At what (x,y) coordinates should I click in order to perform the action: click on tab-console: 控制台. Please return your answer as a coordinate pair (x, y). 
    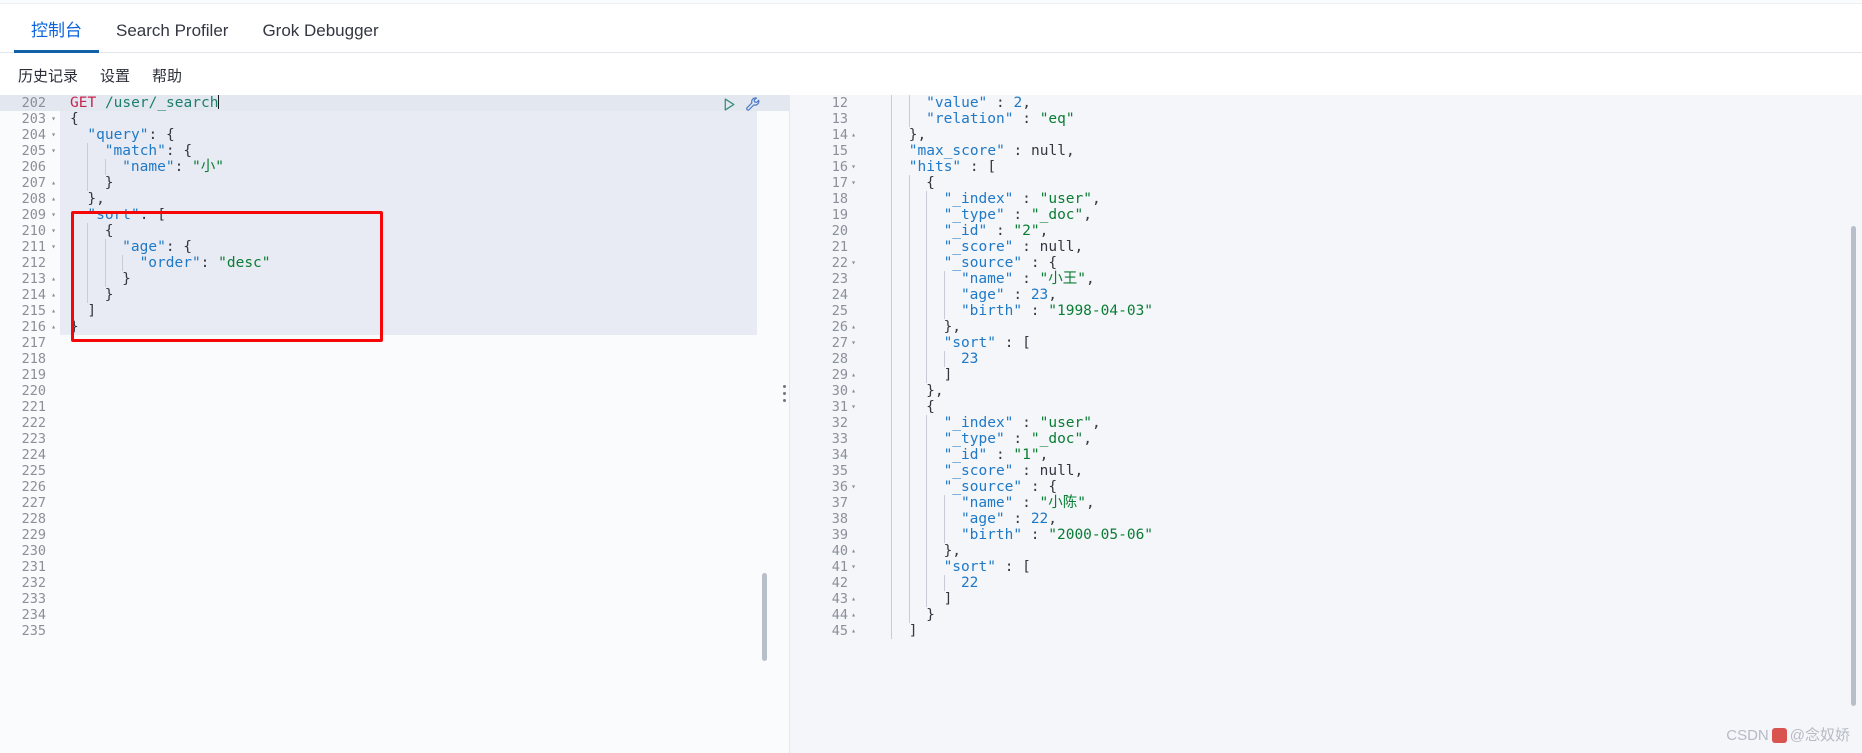
    Looking at the image, I should click on (56, 37).